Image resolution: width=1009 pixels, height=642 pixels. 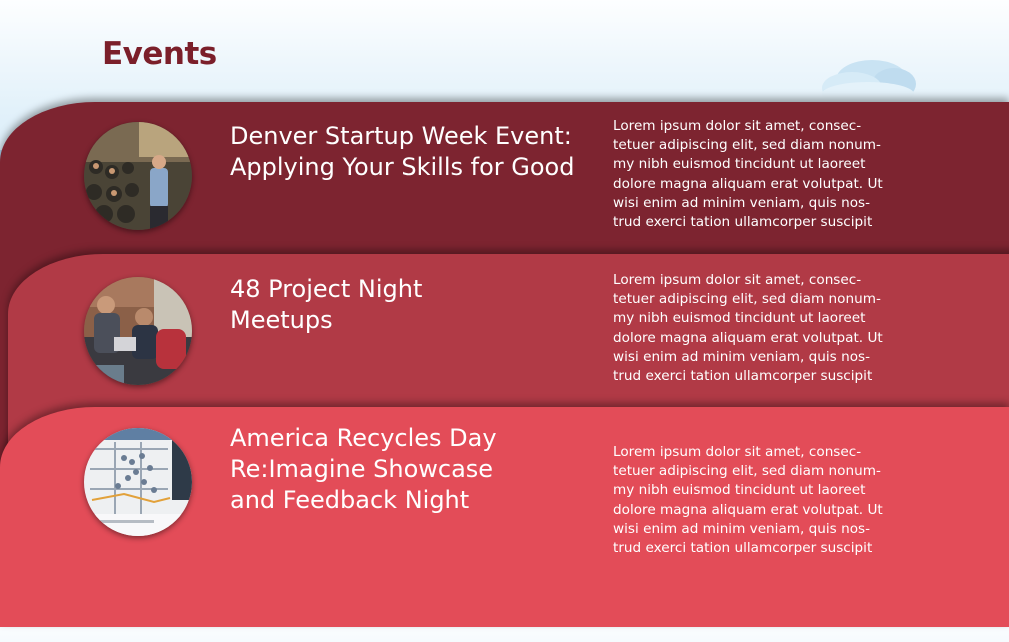 What do you see at coordinates (138, 331) in the screenshot?
I see `event-2-image` at bounding box center [138, 331].